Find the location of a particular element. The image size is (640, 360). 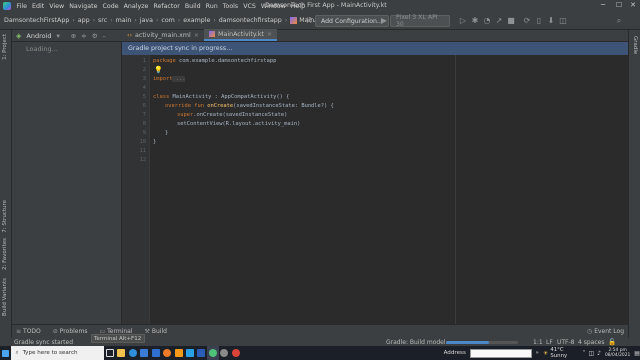

event-log-tool-tab: ◷ Event Log is located at coordinates (605, 331).